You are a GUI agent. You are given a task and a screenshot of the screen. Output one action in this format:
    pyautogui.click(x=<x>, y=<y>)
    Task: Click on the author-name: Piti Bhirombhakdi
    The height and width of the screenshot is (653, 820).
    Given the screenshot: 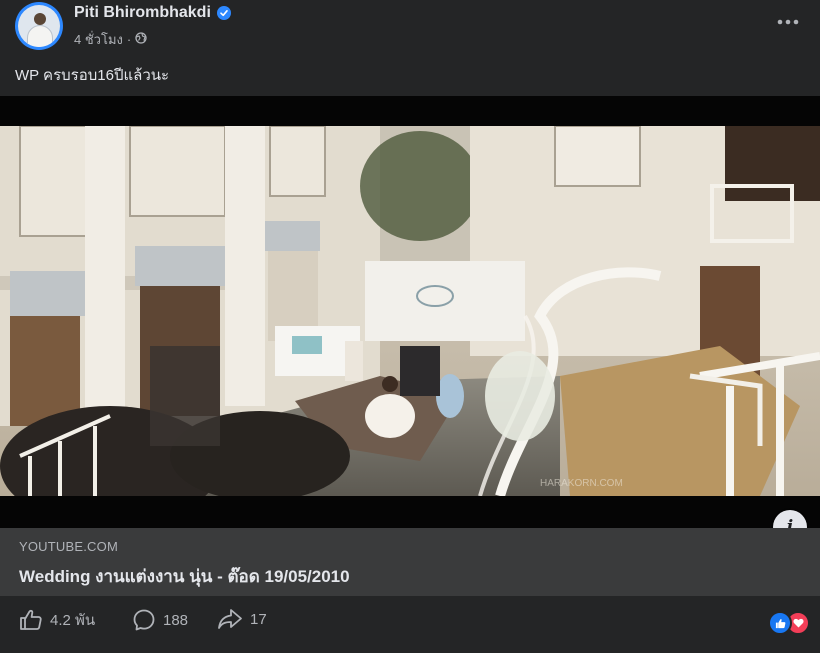 What is the action you would take?
    pyautogui.click(x=142, y=13)
    